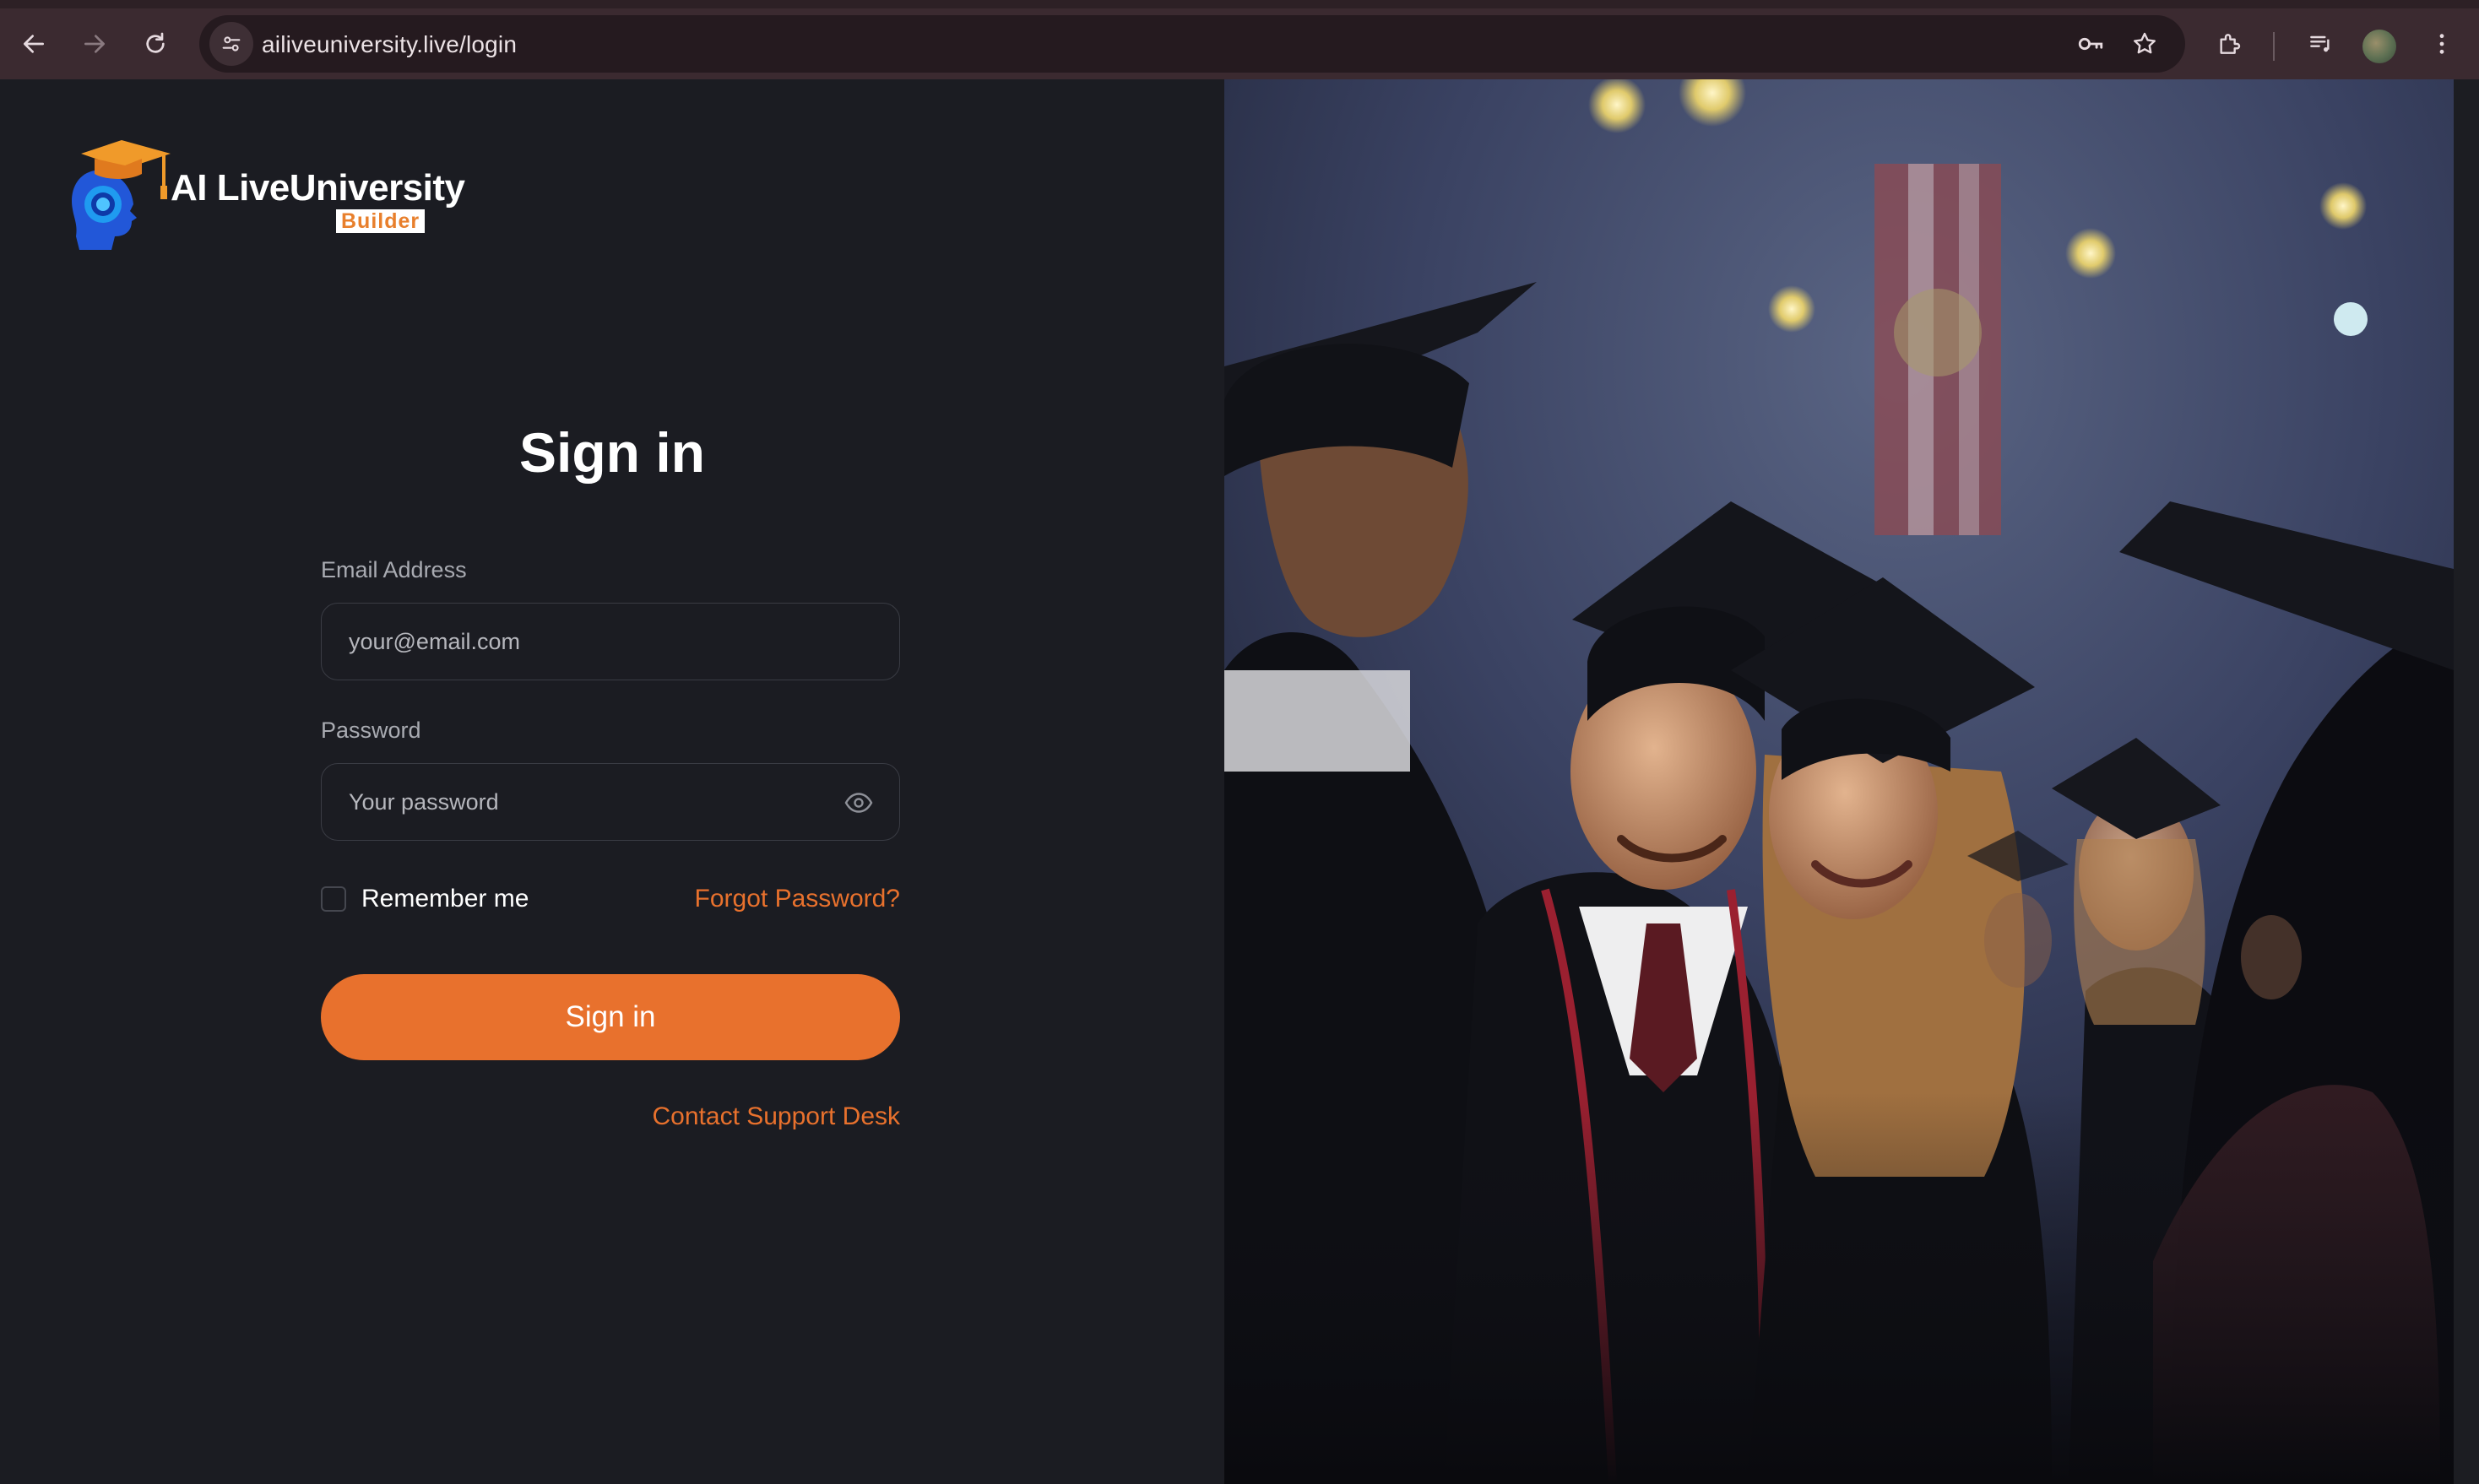  I want to click on browser-toolbar: ailiveuniversity.live/login, so click(1239, 39).